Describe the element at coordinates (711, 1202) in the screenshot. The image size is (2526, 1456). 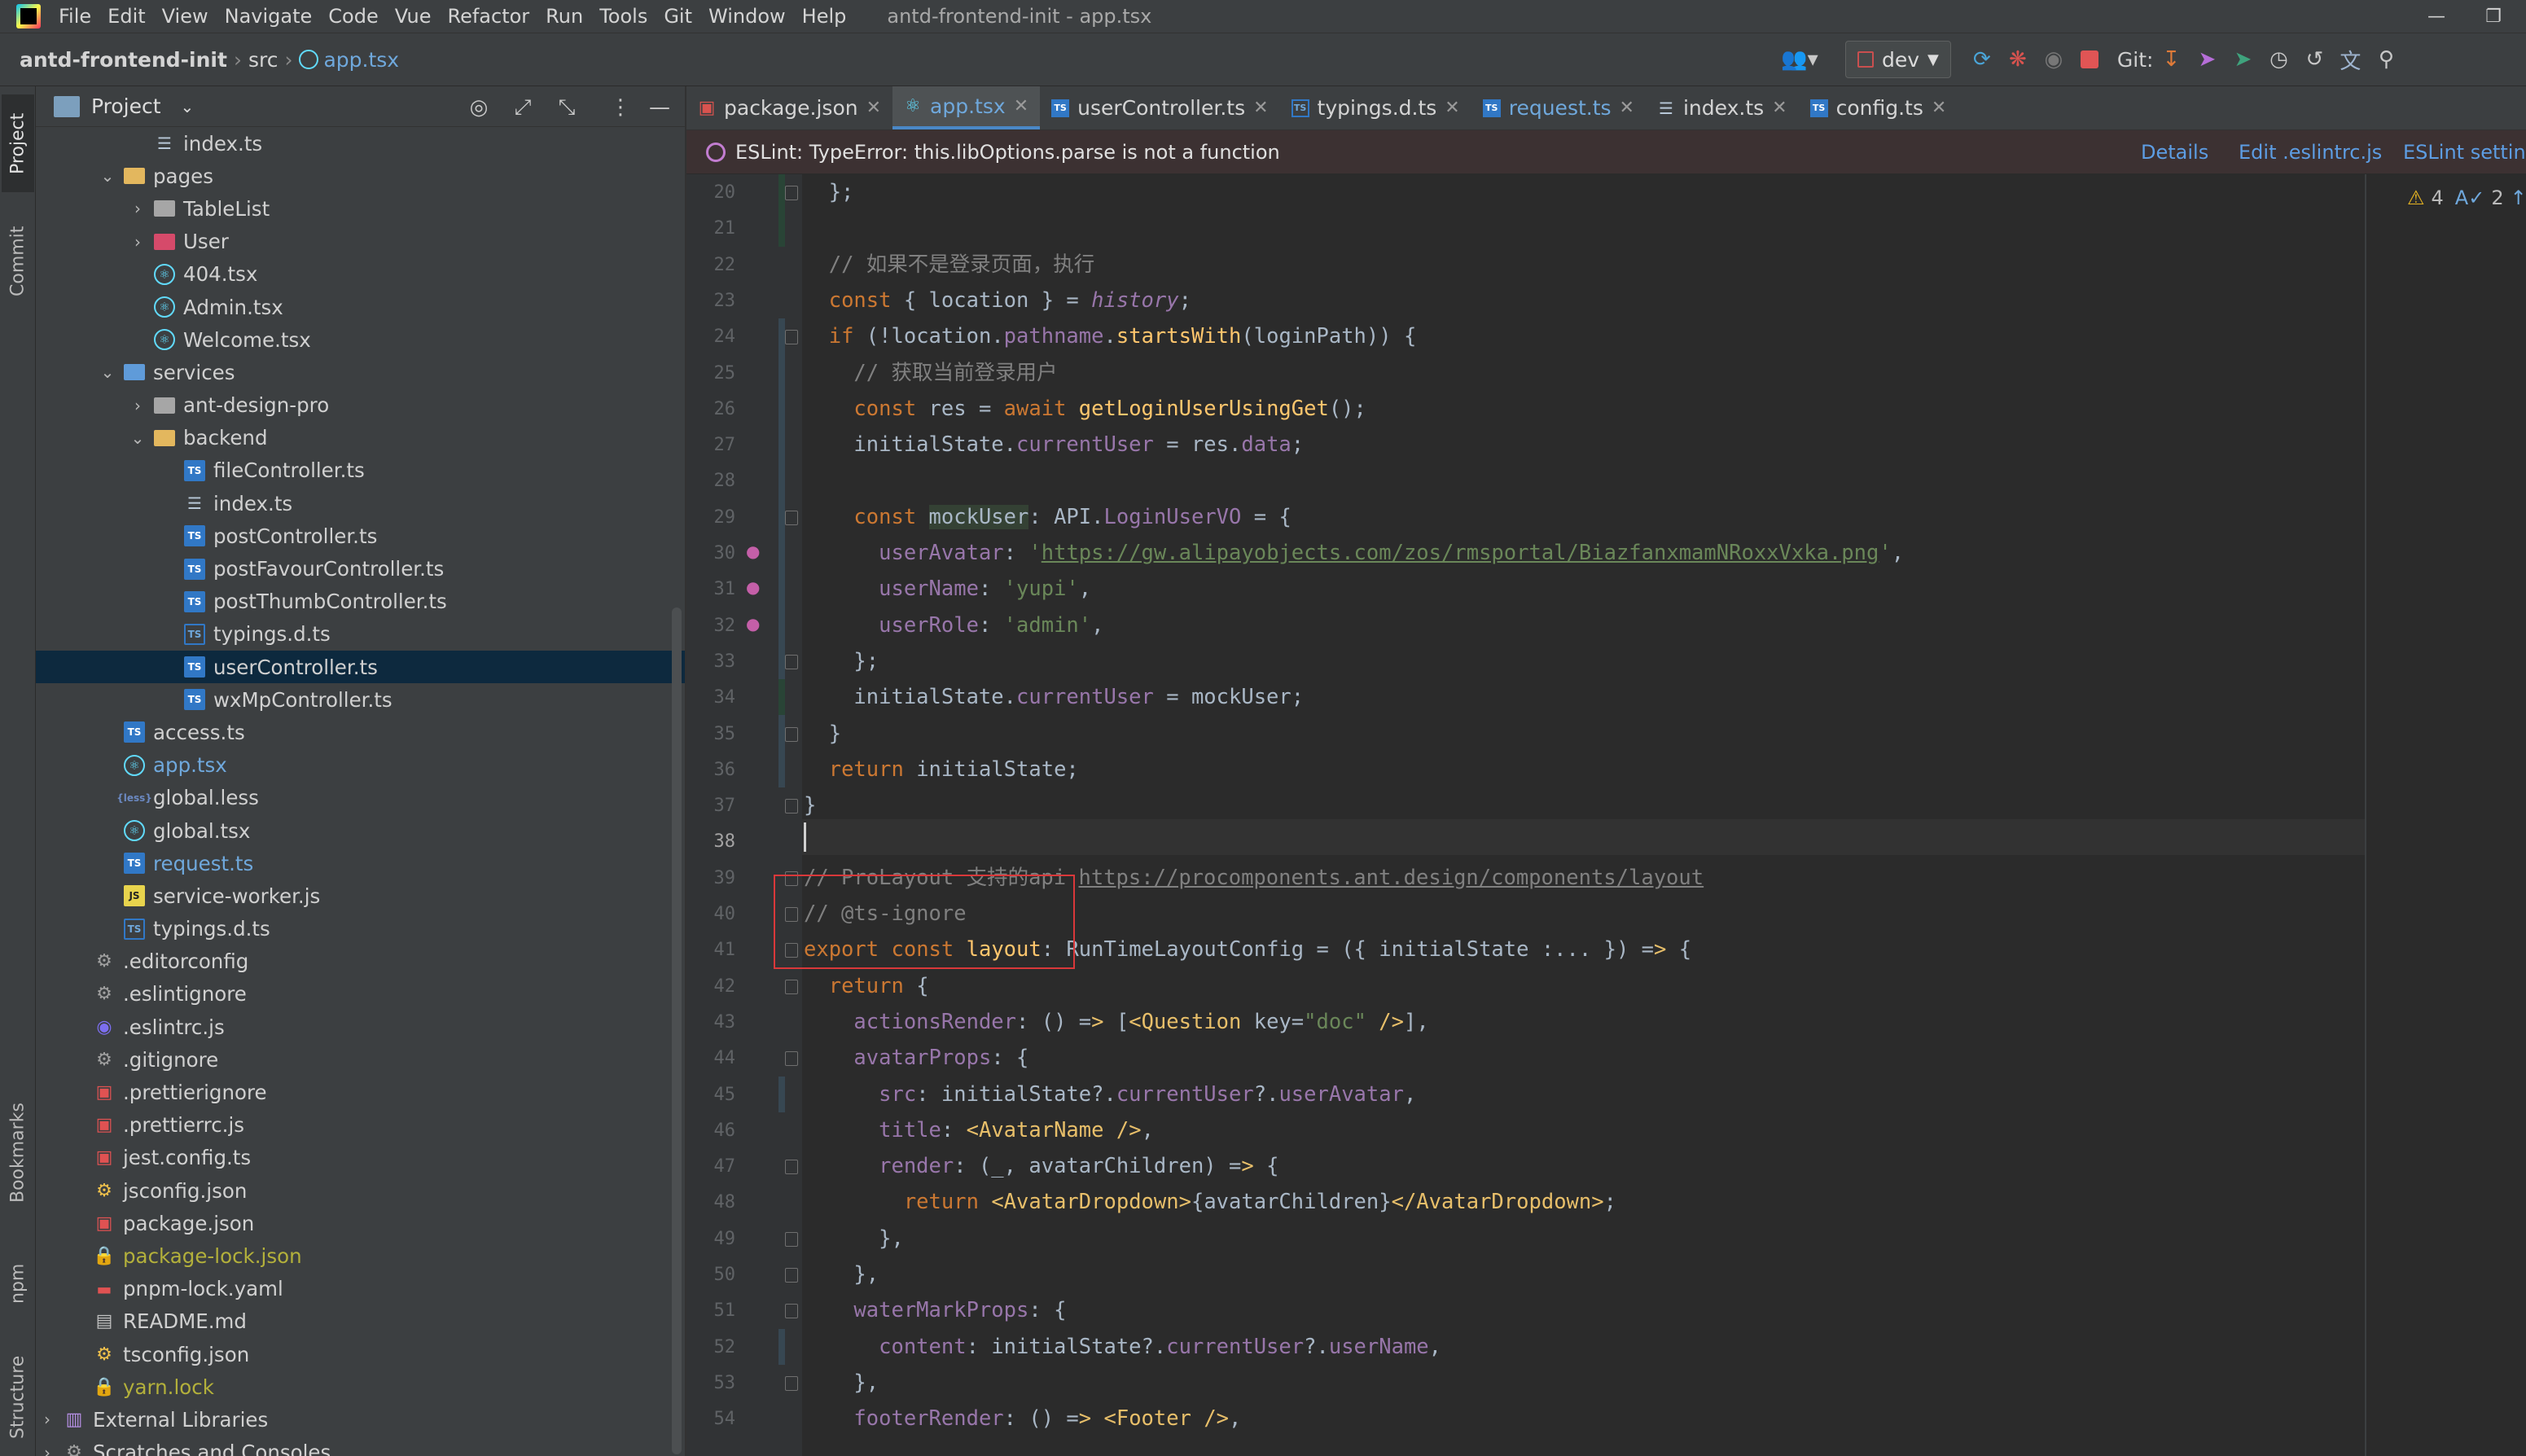
I see `line-number: 48` at that location.